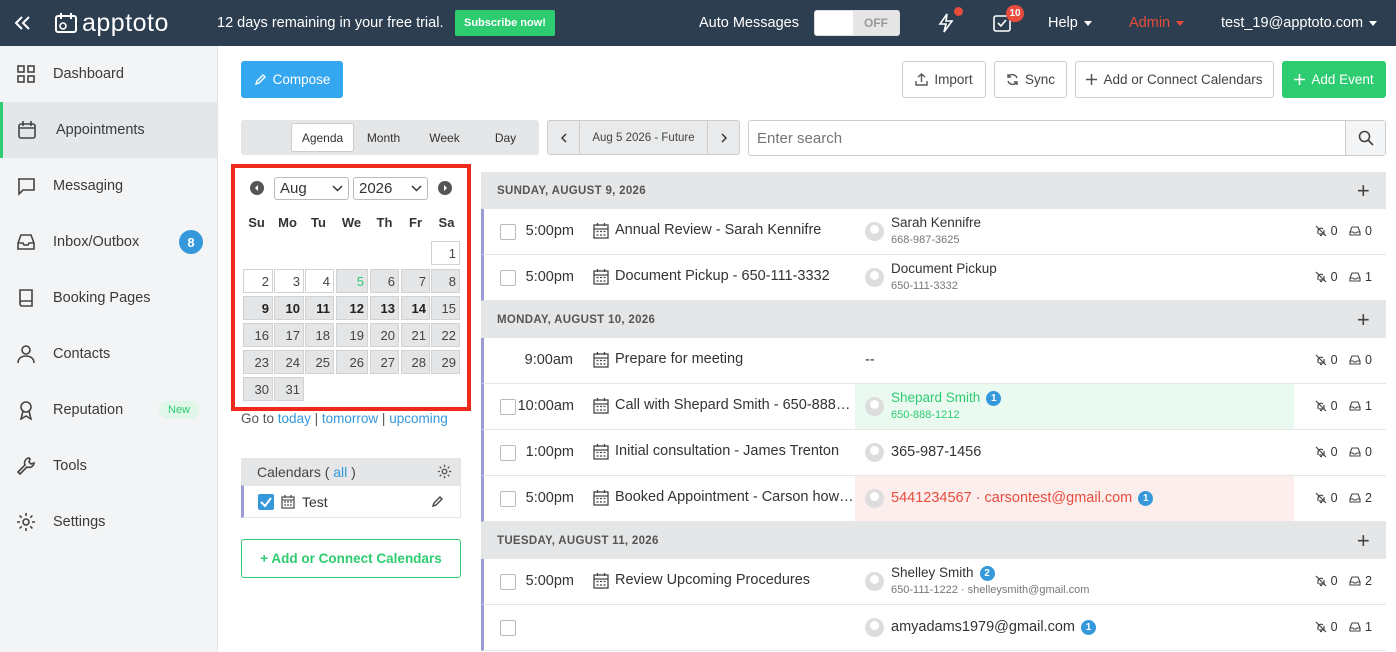  I want to click on calendar-day: 29, so click(445, 362).